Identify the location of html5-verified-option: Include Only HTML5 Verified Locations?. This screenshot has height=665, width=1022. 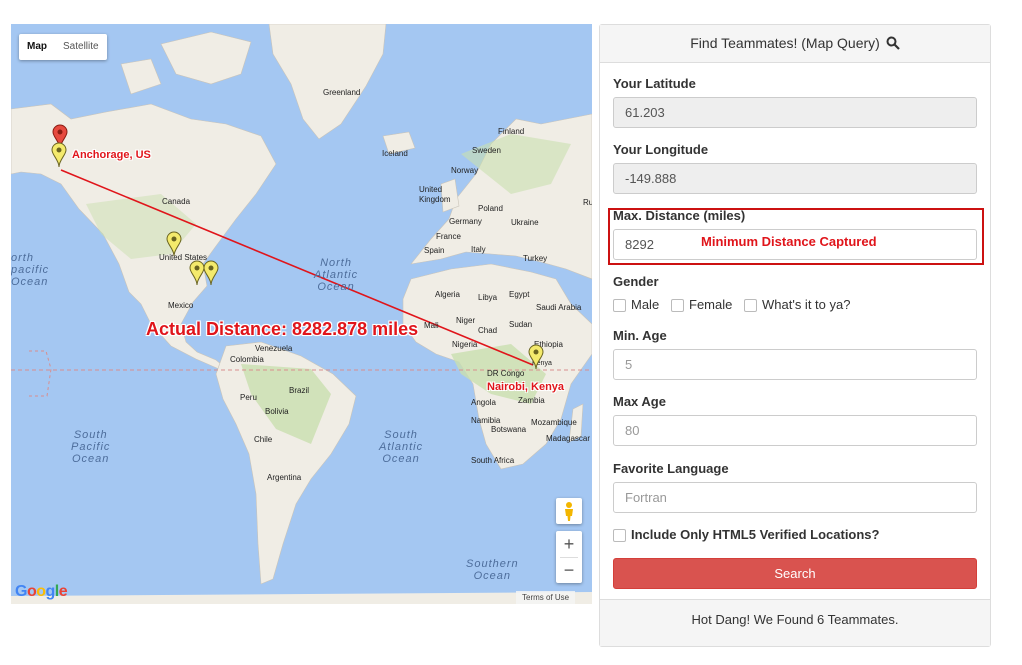
(746, 534).